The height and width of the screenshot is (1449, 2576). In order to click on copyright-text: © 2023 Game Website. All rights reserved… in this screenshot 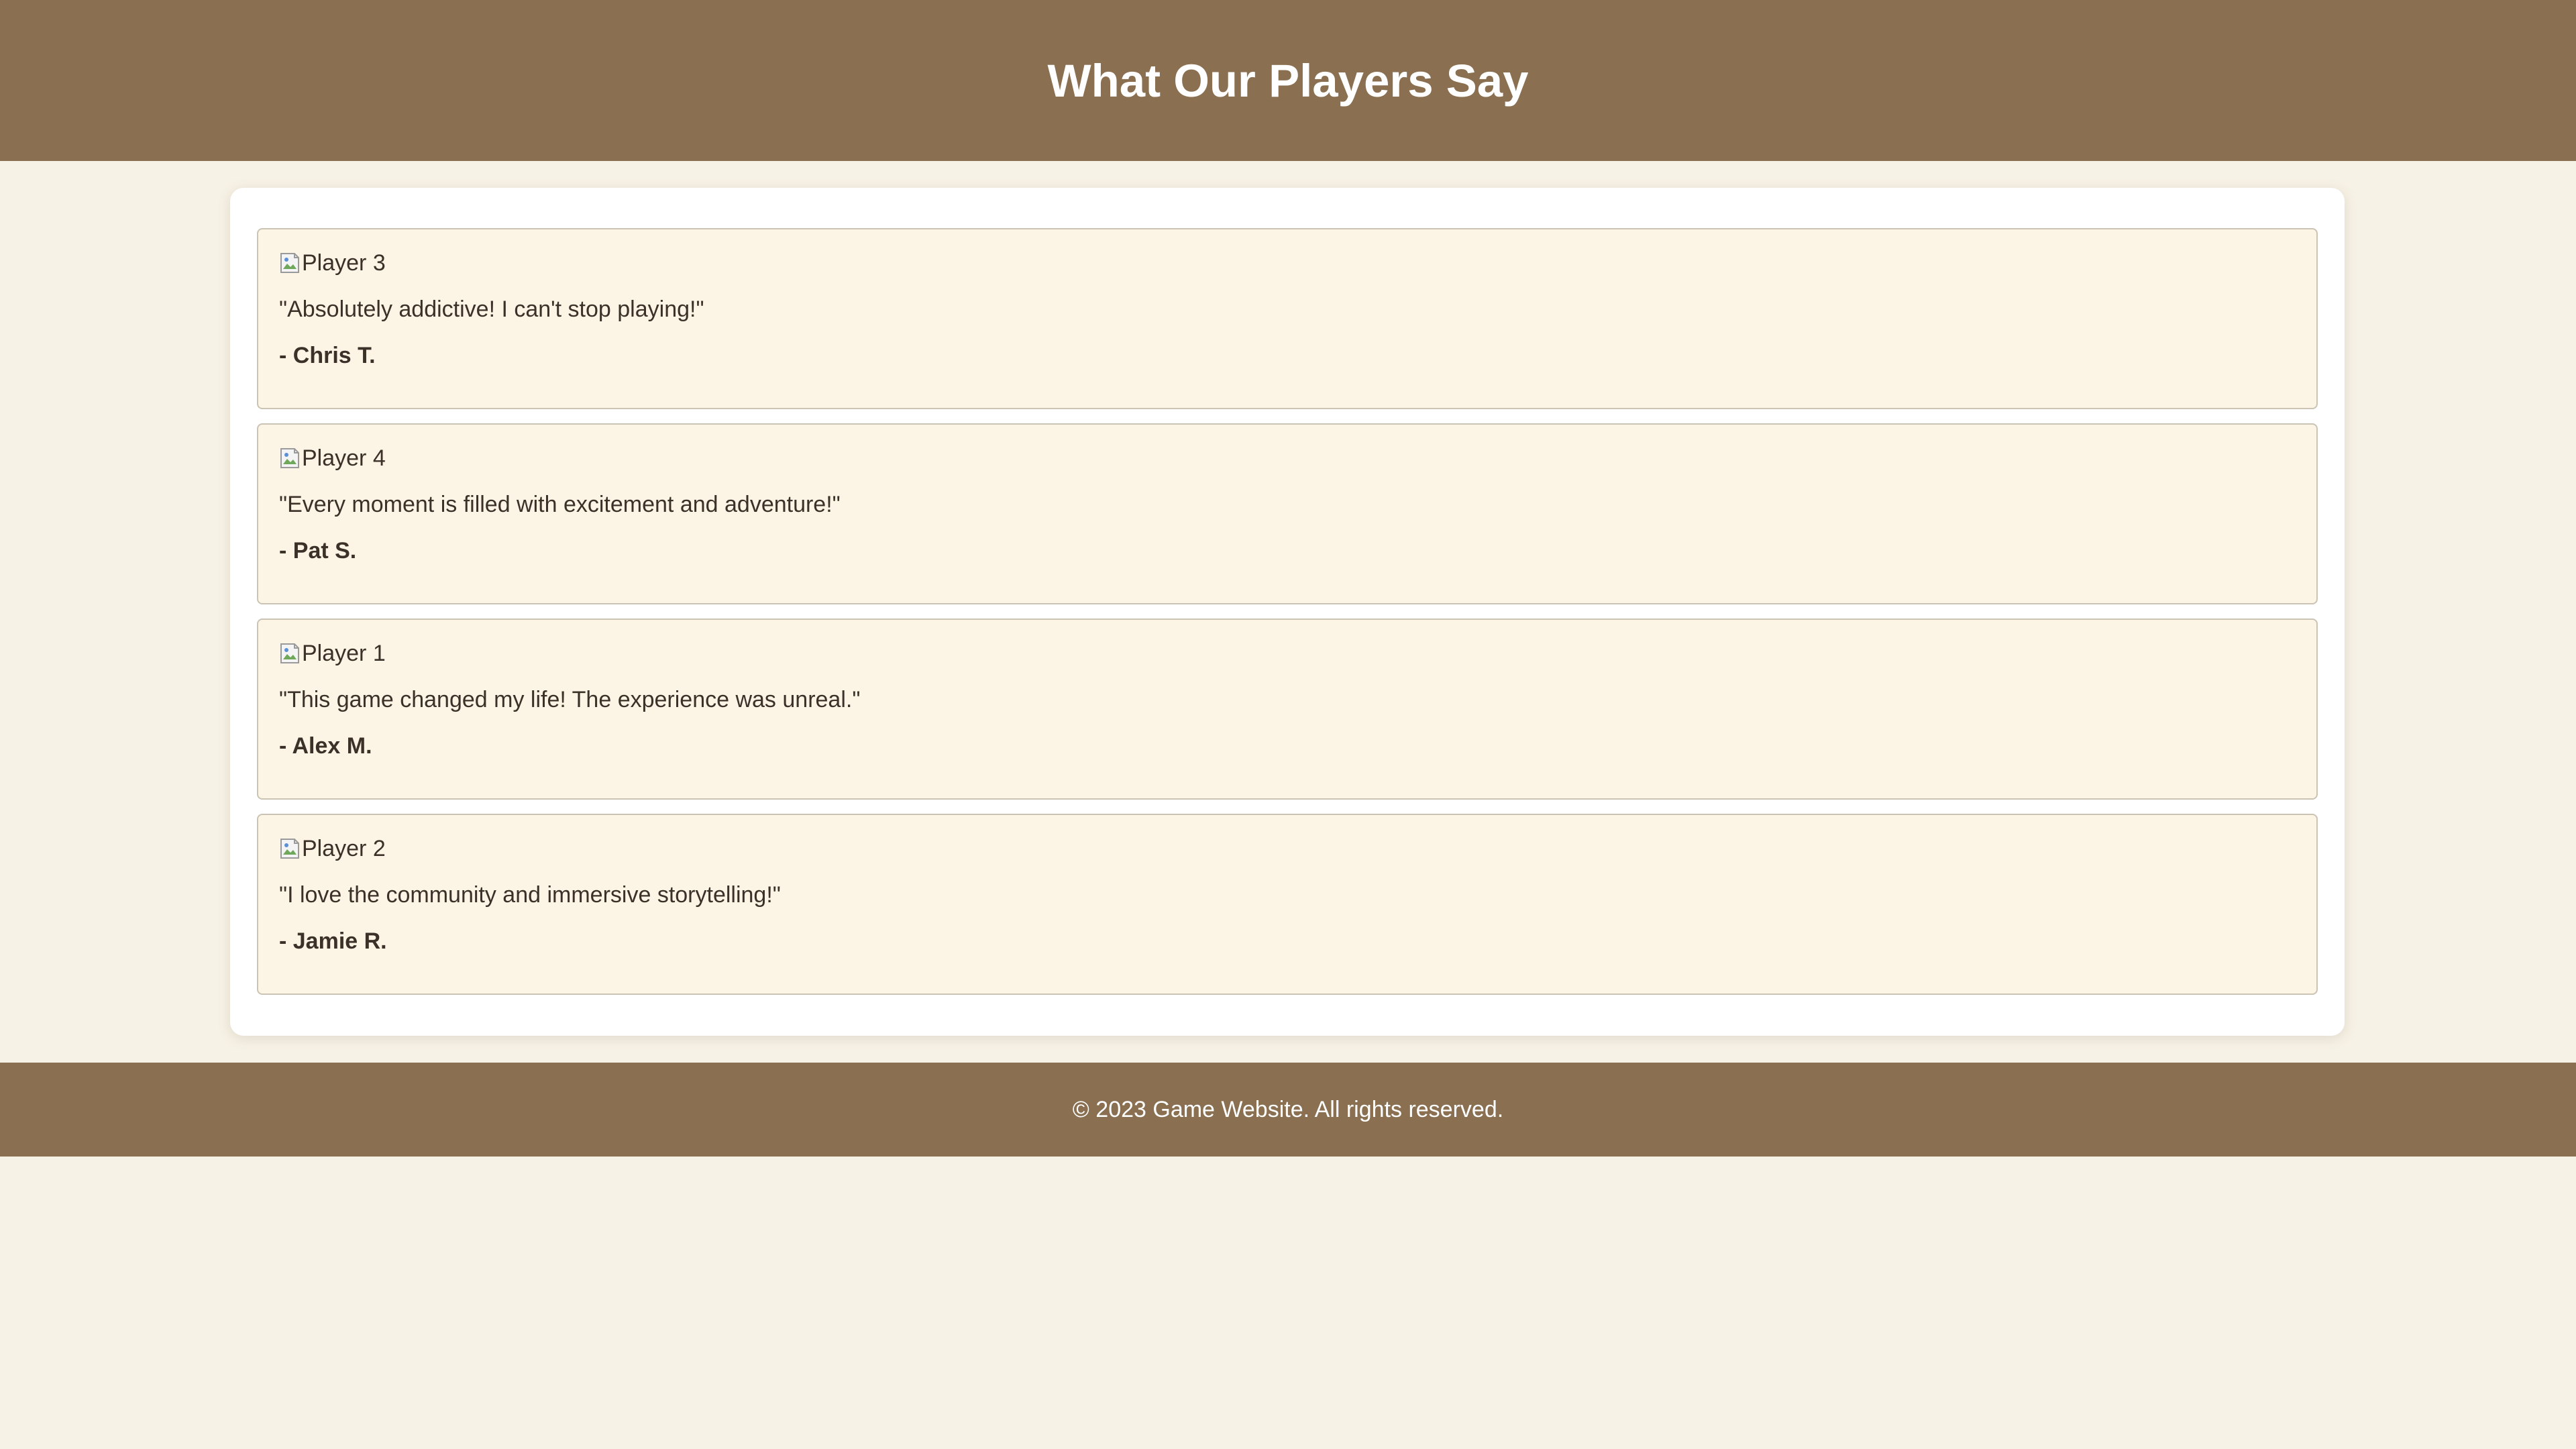, I will do `click(1288, 1109)`.